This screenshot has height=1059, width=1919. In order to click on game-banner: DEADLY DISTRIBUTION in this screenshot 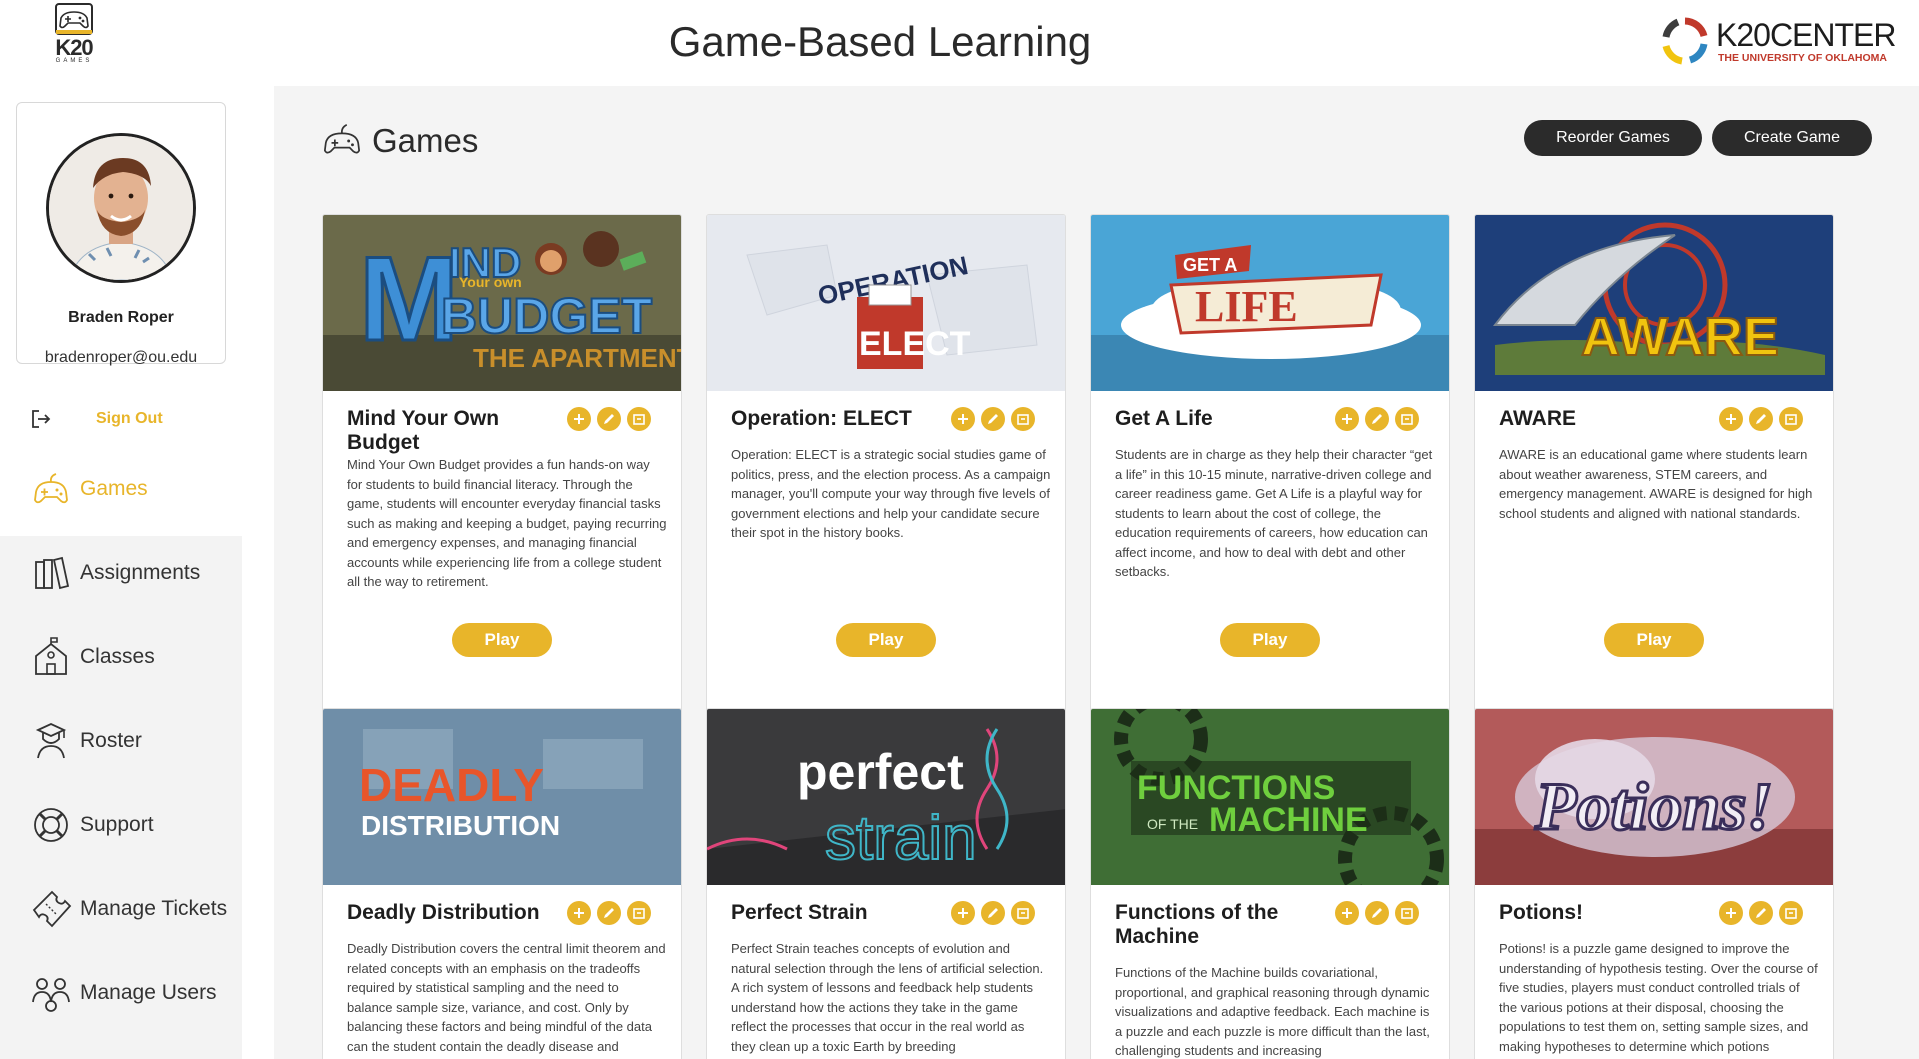, I will do `click(502, 797)`.